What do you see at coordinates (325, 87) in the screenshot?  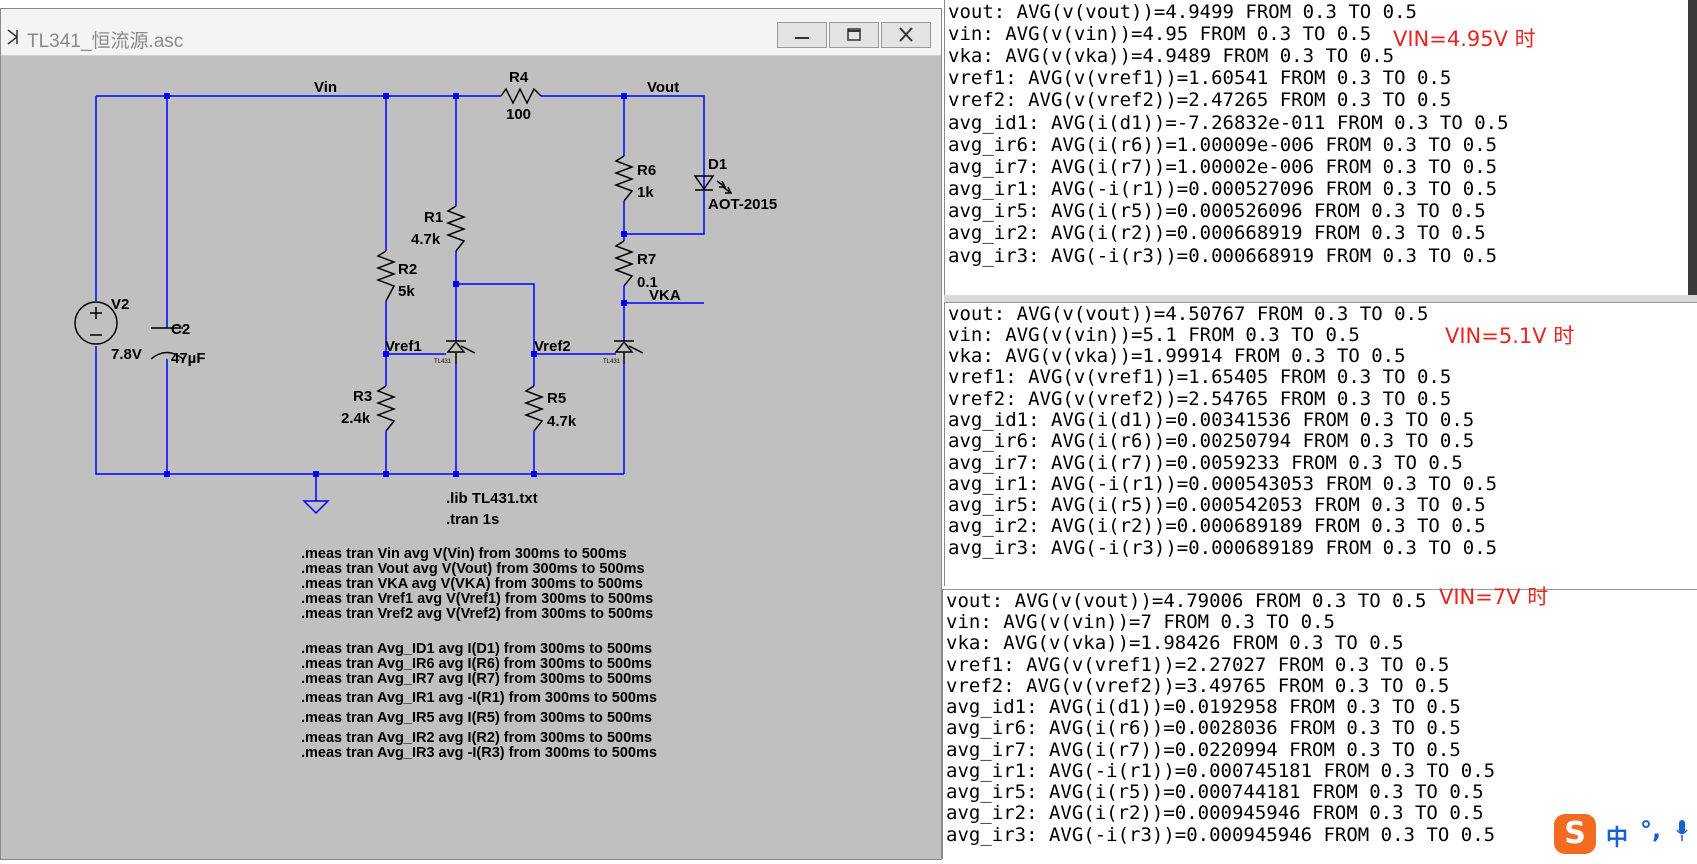 I see `net-label-vin: Vin` at bounding box center [325, 87].